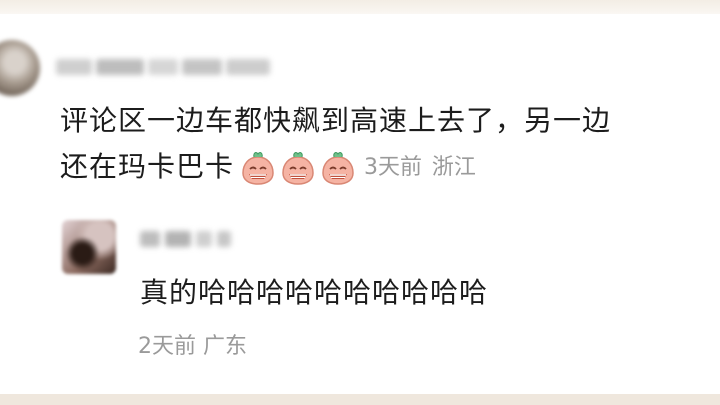 This screenshot has width=720, height=405. I want to click on replier-username-blurred, so click(195, 239).